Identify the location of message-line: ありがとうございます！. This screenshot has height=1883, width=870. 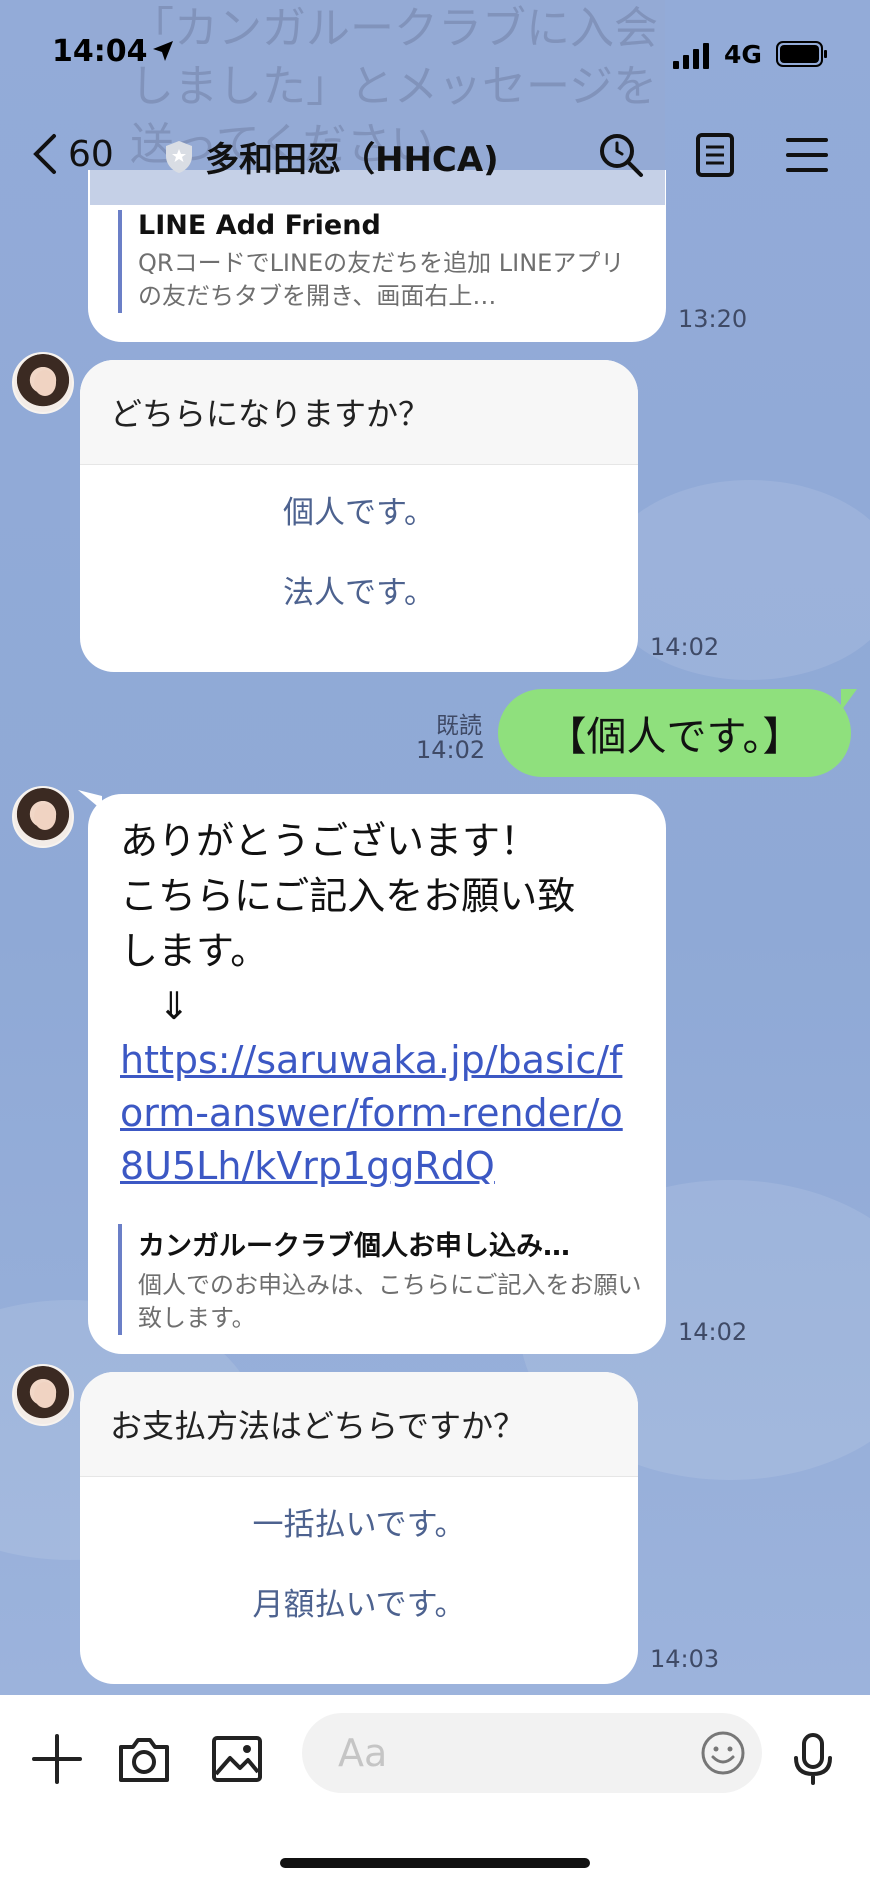
(329, 841).